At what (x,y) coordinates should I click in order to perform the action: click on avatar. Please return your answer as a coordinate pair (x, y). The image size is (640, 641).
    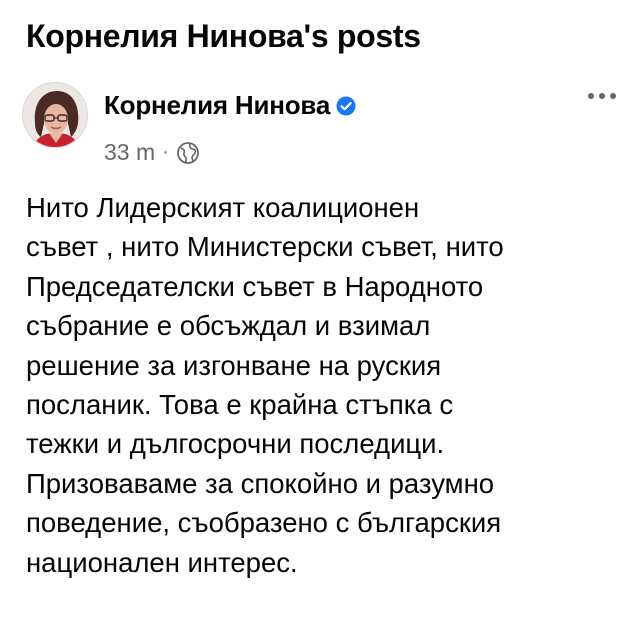
    Looking at the image, I should click on (55, 115).